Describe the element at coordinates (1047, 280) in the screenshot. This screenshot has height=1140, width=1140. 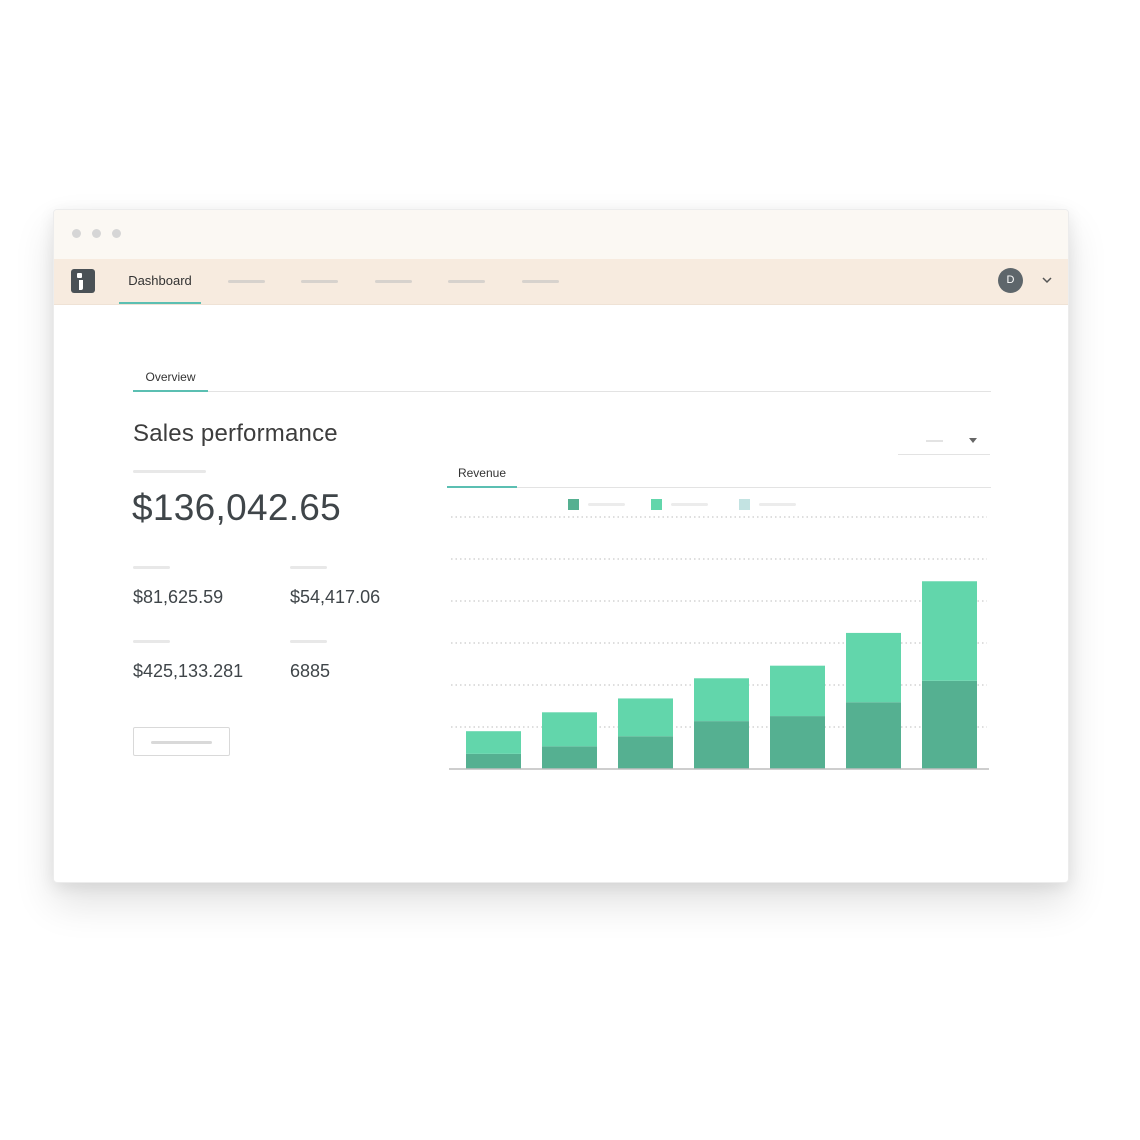
I see `chevron-down-icon` at that location.